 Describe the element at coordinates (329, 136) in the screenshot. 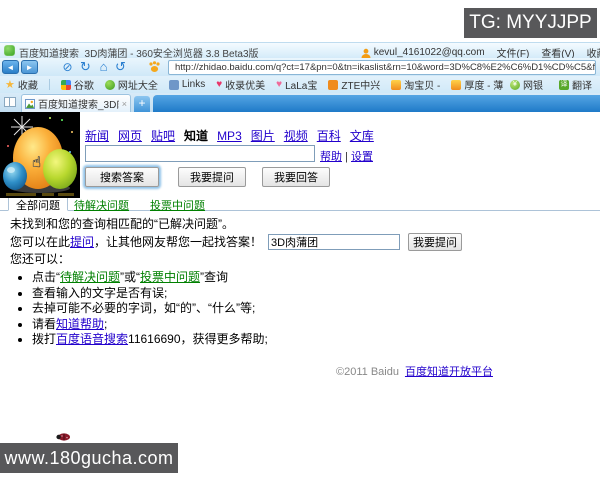

I see `nav-baike: 百科` at that location.